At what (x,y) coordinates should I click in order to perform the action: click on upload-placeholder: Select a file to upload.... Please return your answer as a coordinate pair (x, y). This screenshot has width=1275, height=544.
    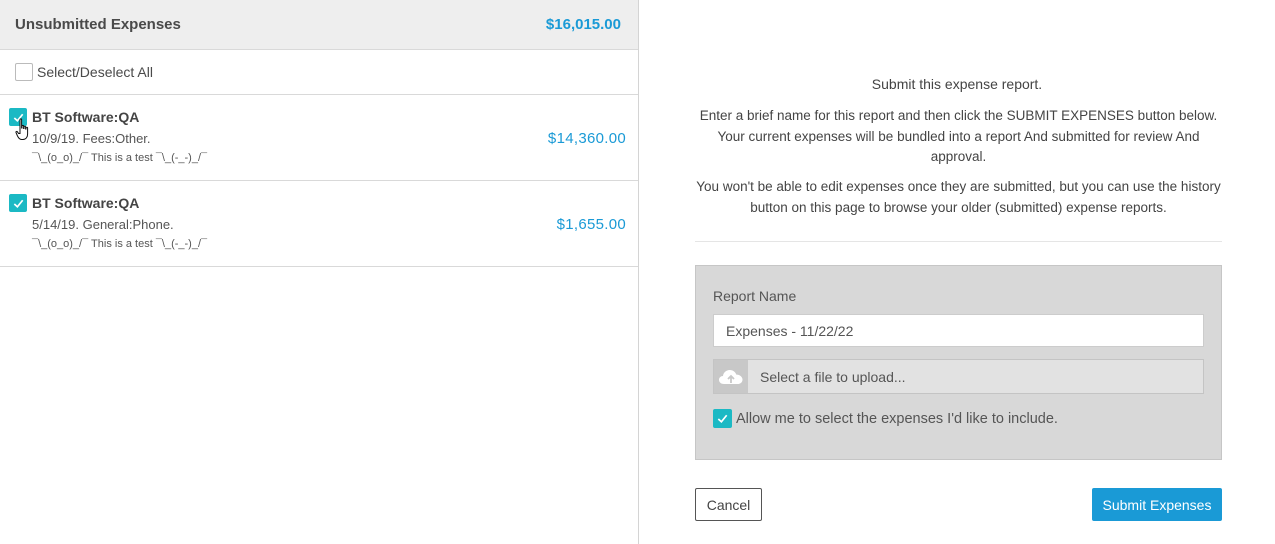
    Looking at the image, I should click on (833, 376).